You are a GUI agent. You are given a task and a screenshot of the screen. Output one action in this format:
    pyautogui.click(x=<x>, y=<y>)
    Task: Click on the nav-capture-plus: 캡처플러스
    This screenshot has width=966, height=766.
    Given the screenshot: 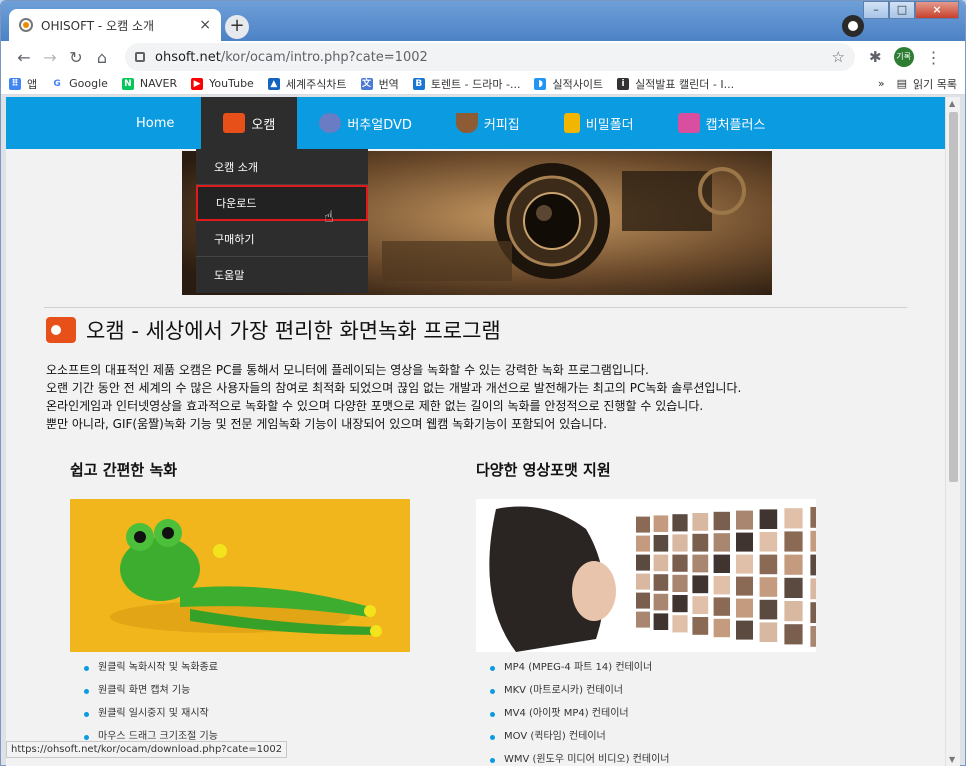 What is the action you would take?
    pyautogui.click(x=722, y=123)
    